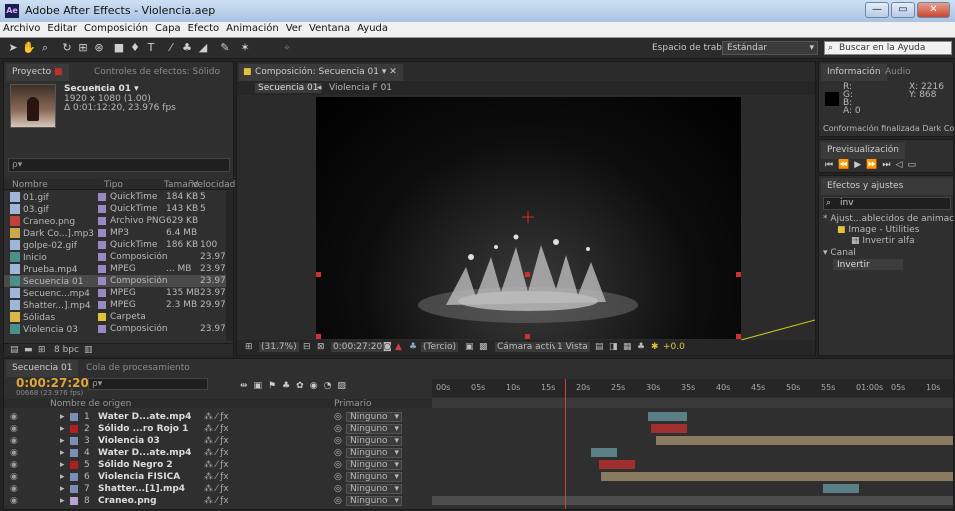 Image resolution: width=955 pixels, height=511 pixels. What do you see at coordinates (655, 347) in the screenshot?
I see `exposure-icon: ✱` at bounding box center [655, 347].